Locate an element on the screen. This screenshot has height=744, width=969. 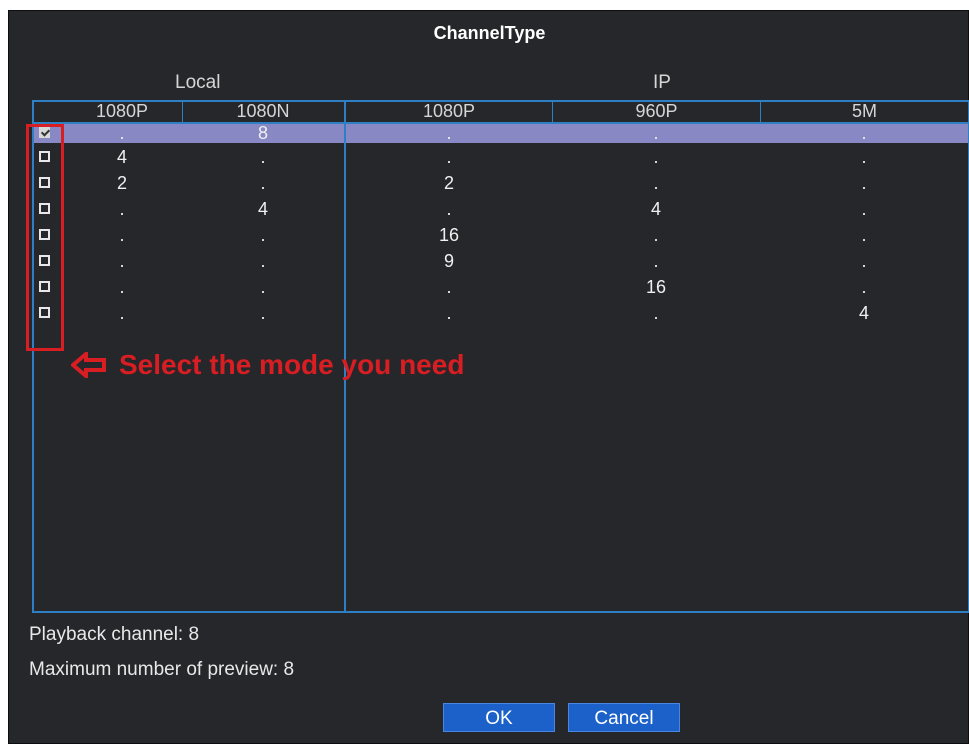
column-header-ip-1080p: 1080P is located at coordinates (449, 111).